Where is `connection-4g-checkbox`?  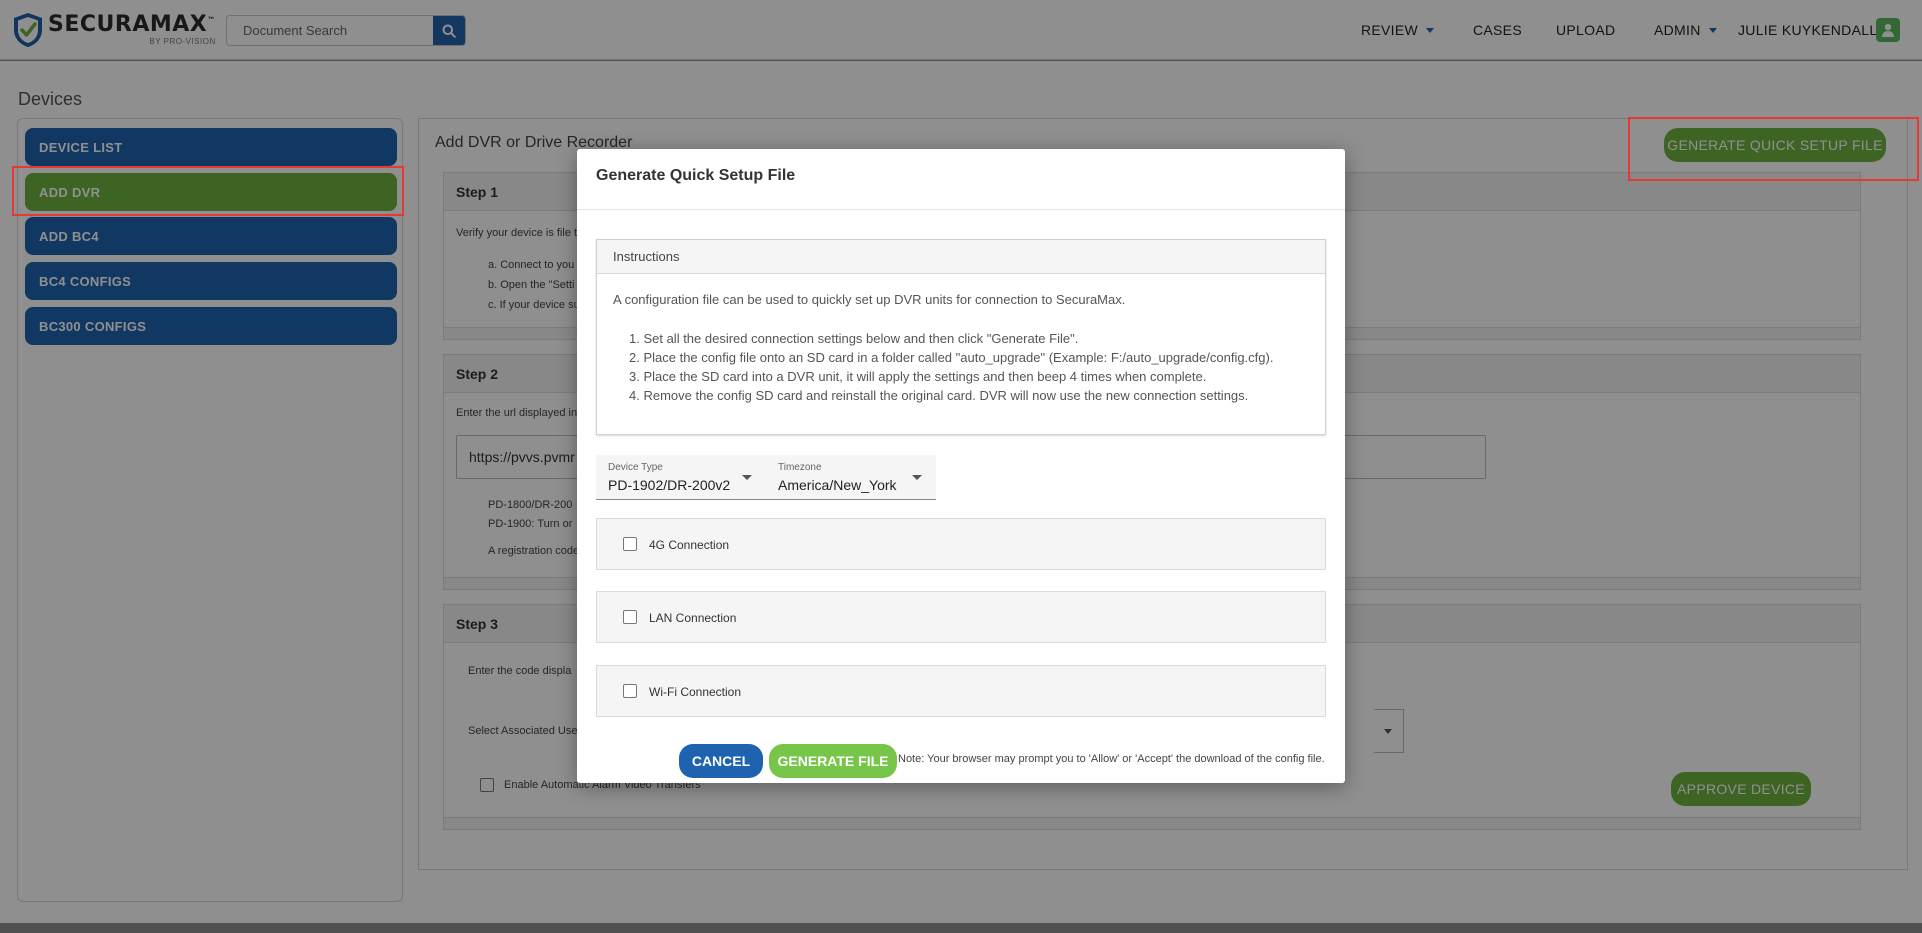 connection-4g-checkbox is located at coordinates (630, 544).